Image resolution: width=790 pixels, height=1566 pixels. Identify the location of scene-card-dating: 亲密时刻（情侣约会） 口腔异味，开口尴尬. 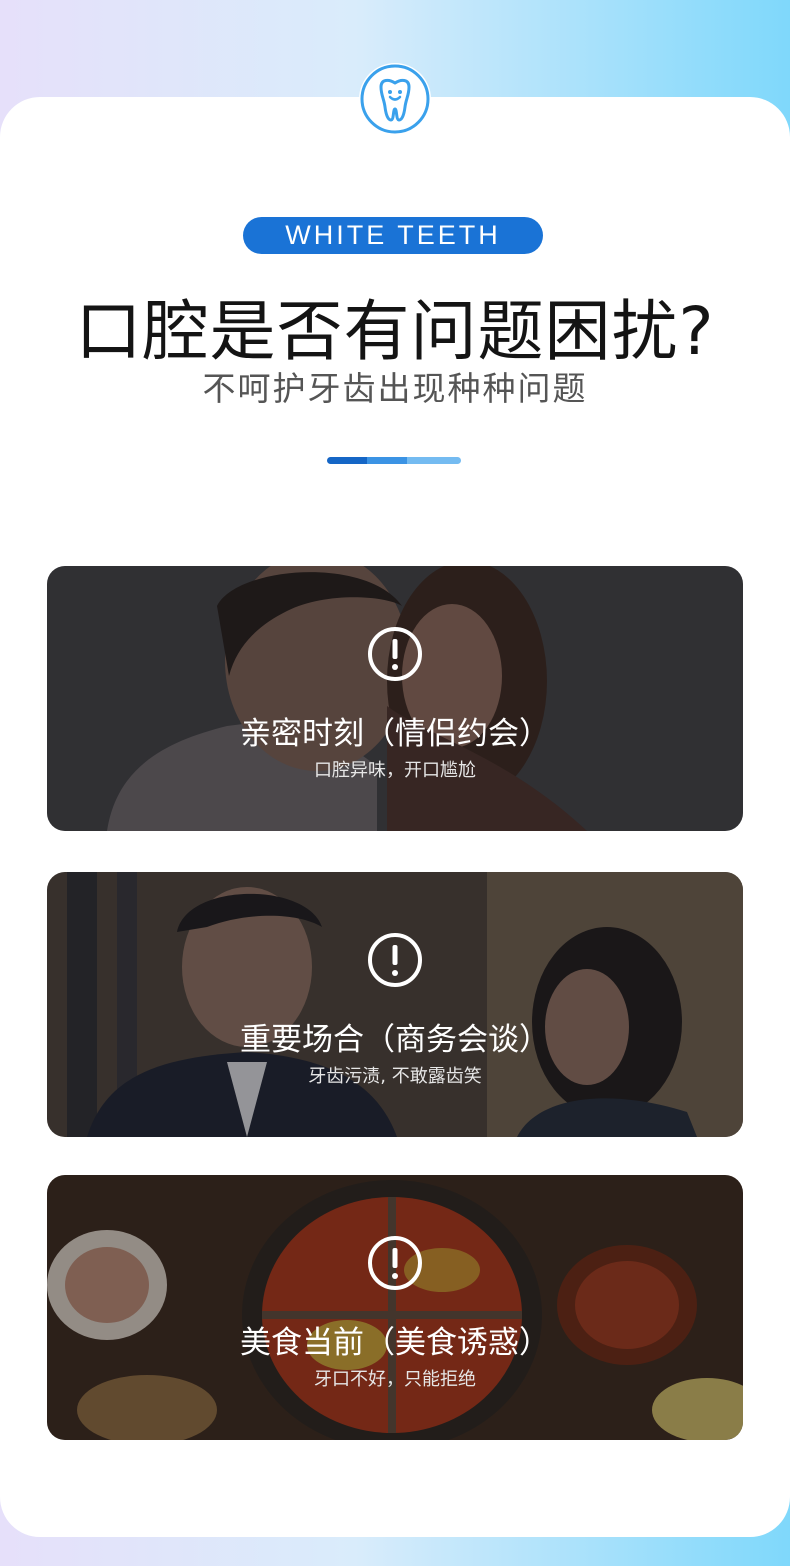
(395, 698).